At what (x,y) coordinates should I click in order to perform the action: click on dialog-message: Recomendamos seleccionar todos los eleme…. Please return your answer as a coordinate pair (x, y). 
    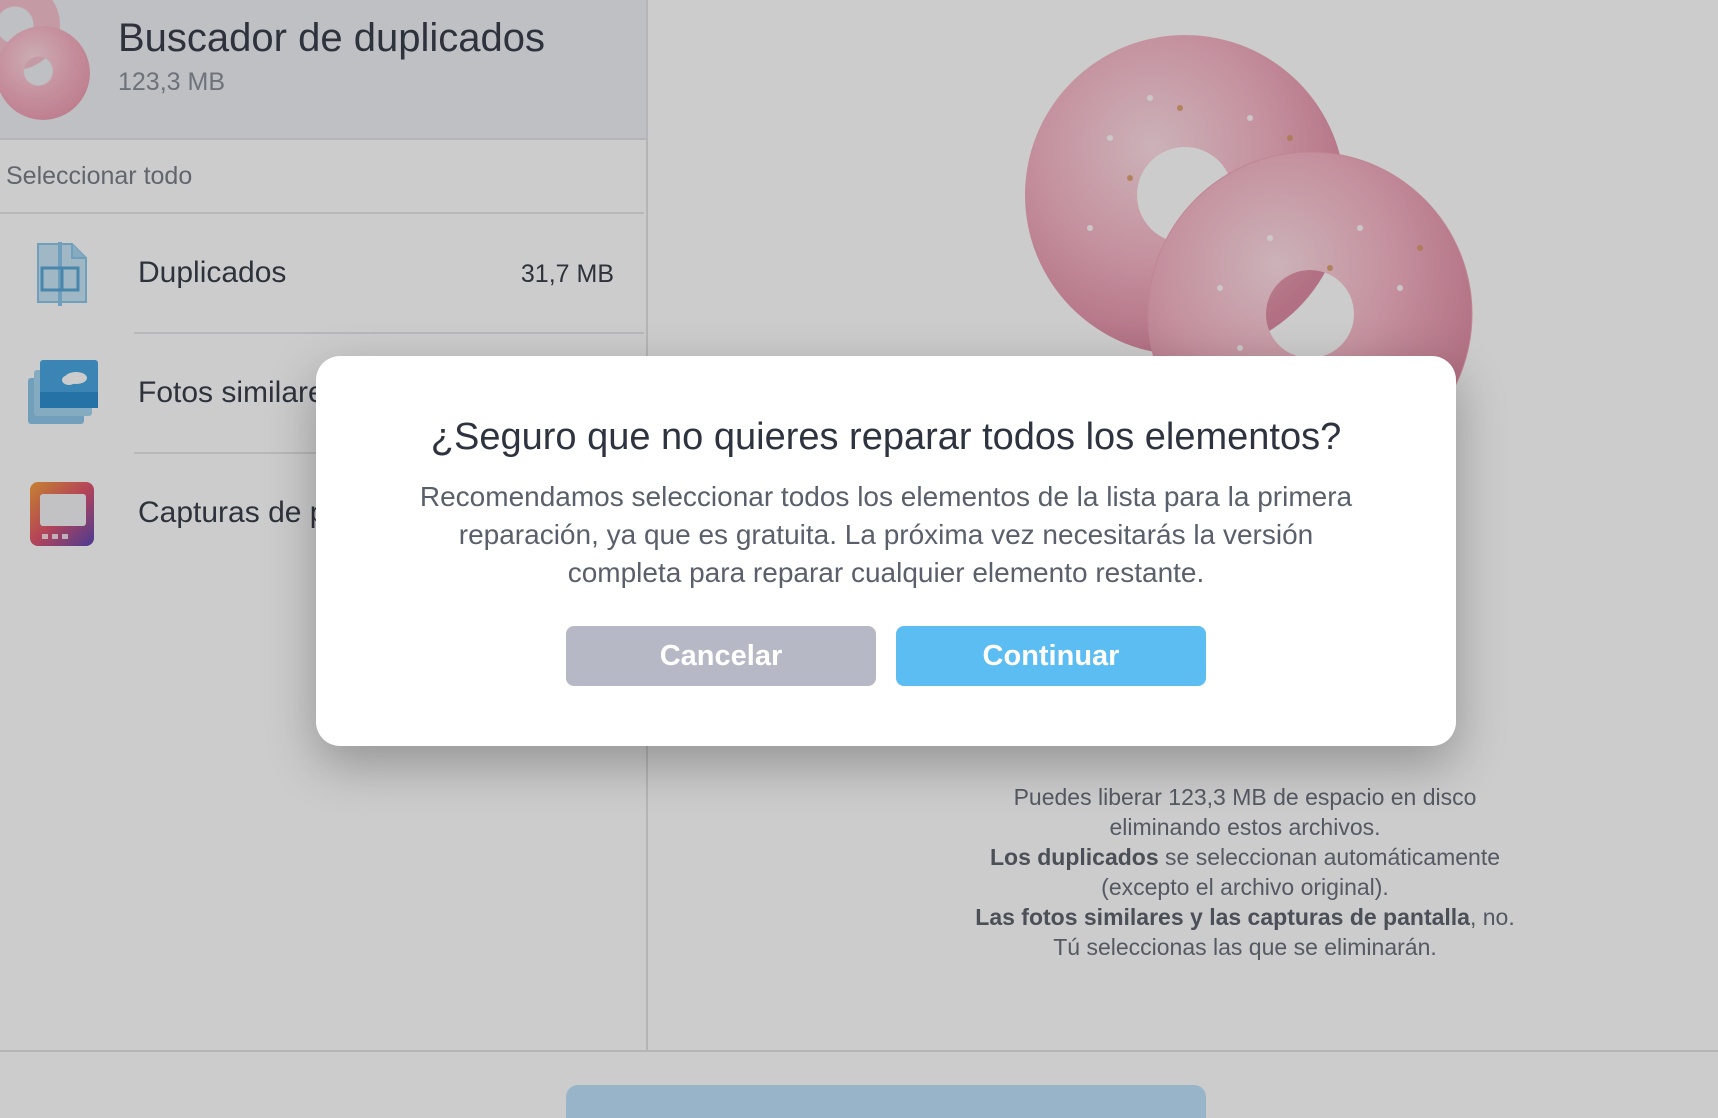
    Looking at the image, I should click on (886, 534).